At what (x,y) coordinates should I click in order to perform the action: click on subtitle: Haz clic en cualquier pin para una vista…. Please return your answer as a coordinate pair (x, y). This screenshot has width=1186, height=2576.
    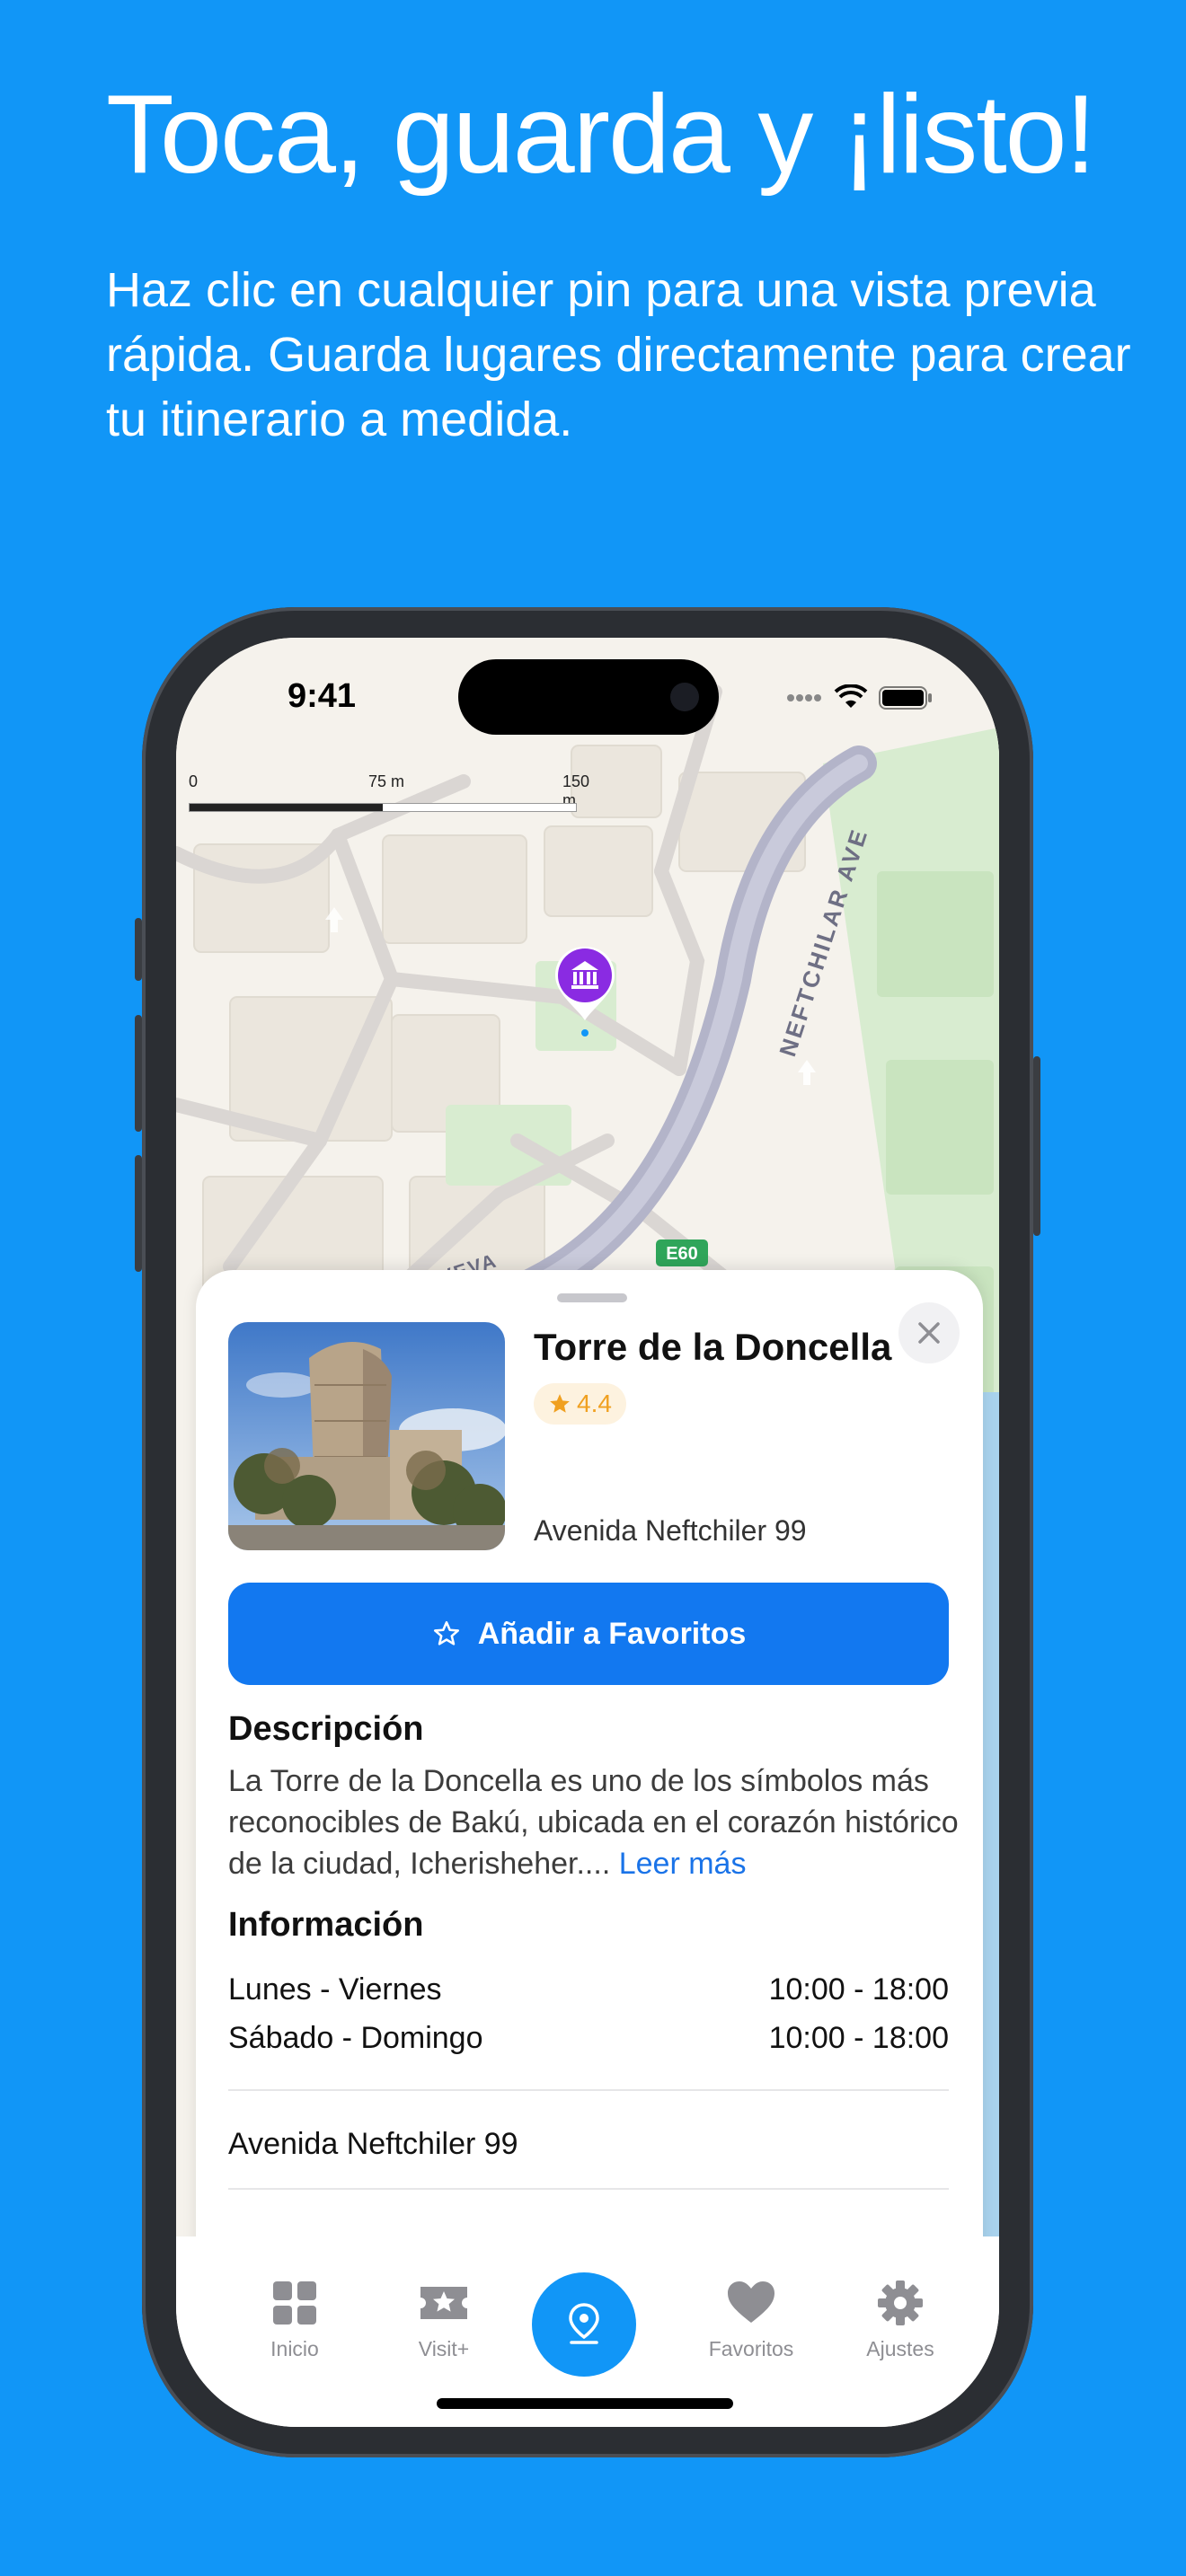
    Looking at the image, I should click on (618, 354).